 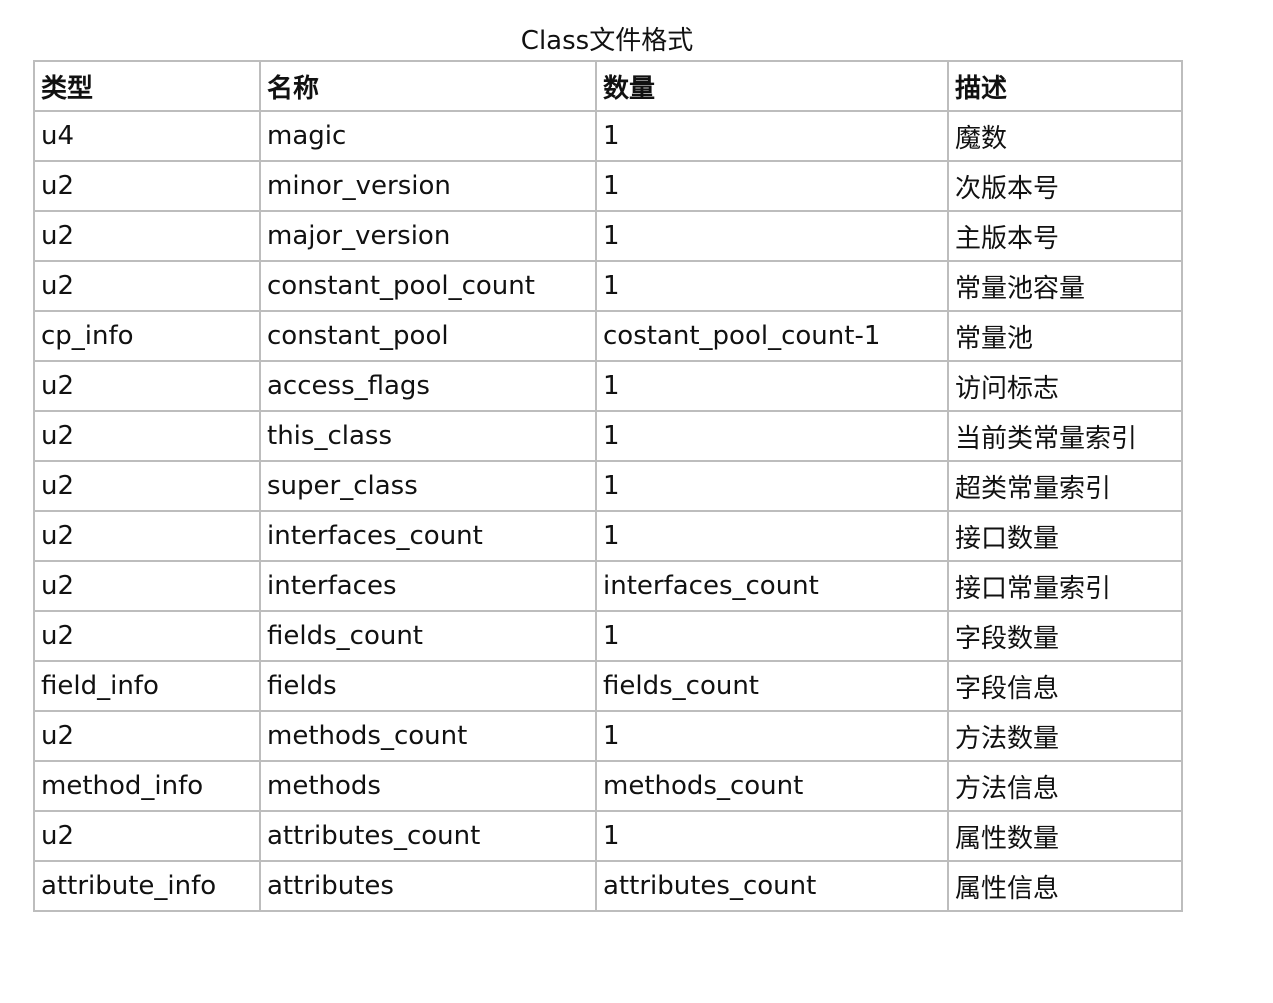 I want to click on cell-type: cp_info, so click(x=147, y=336).